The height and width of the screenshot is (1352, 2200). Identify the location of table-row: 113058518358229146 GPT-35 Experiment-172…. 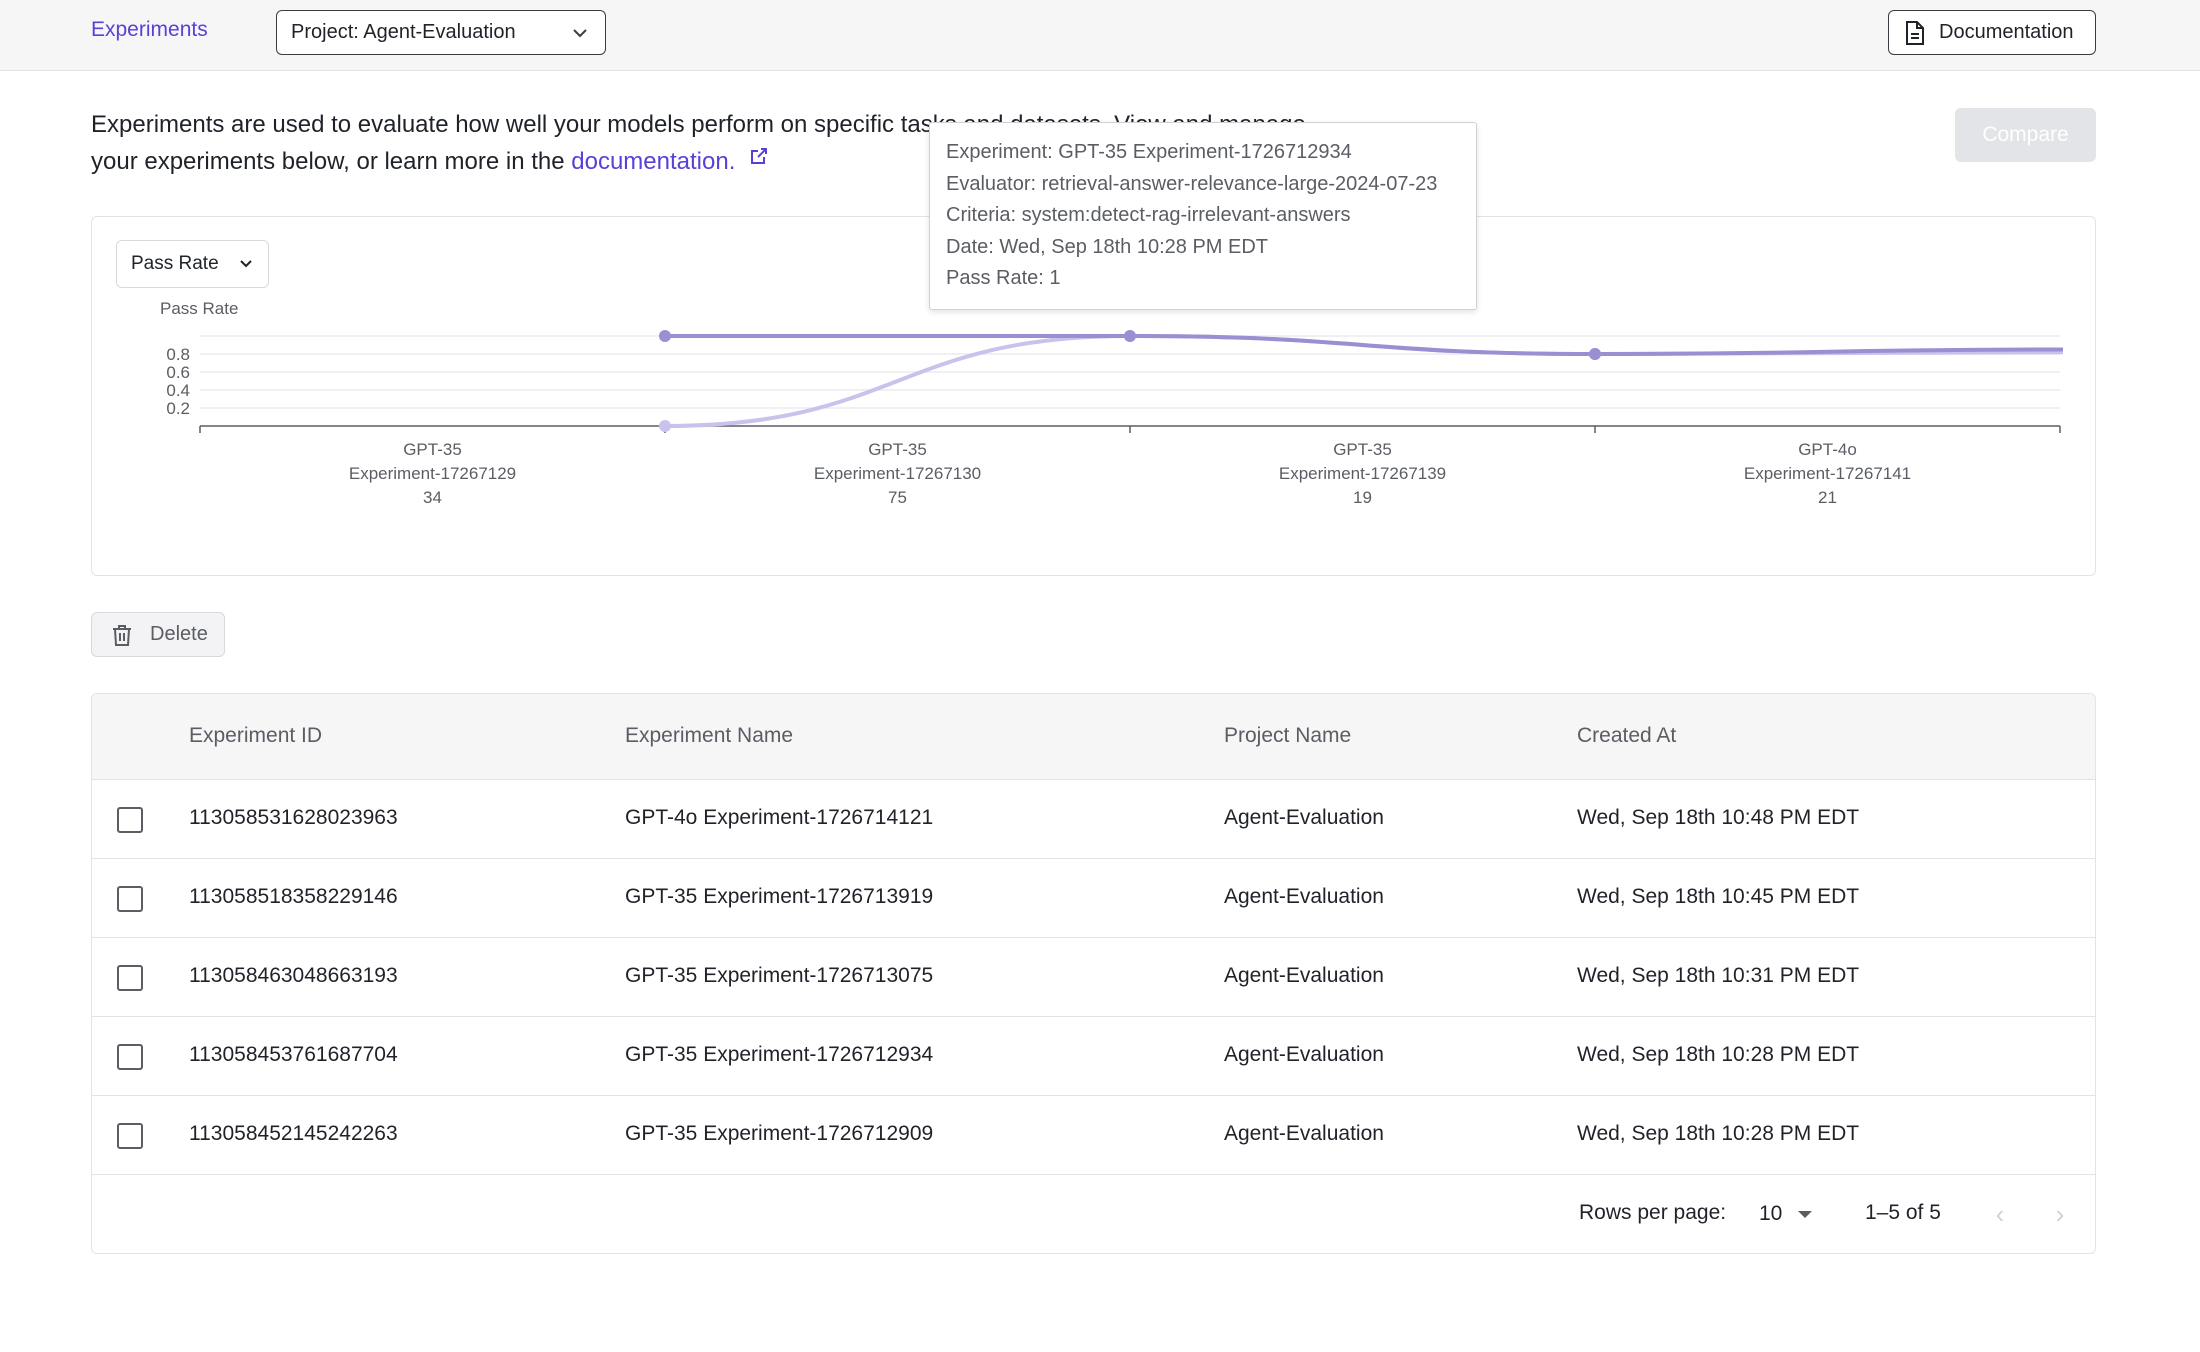
(1093, 898).